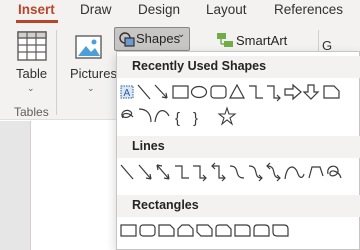 The width and height of the screenshot is (360, 250). Describe the element at coordinates (230, 105) in the screenshot. I see `recent-shapes-grid: A { }` at that location.